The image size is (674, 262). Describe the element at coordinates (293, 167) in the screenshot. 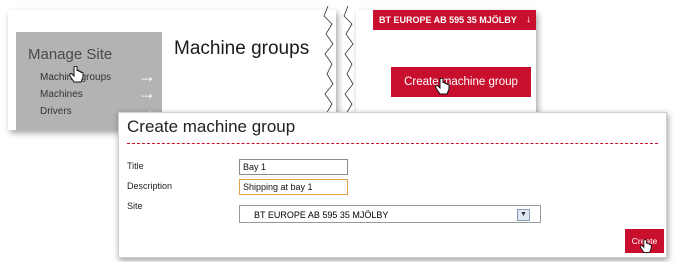

I see `title-field: Bay 1` at that location.